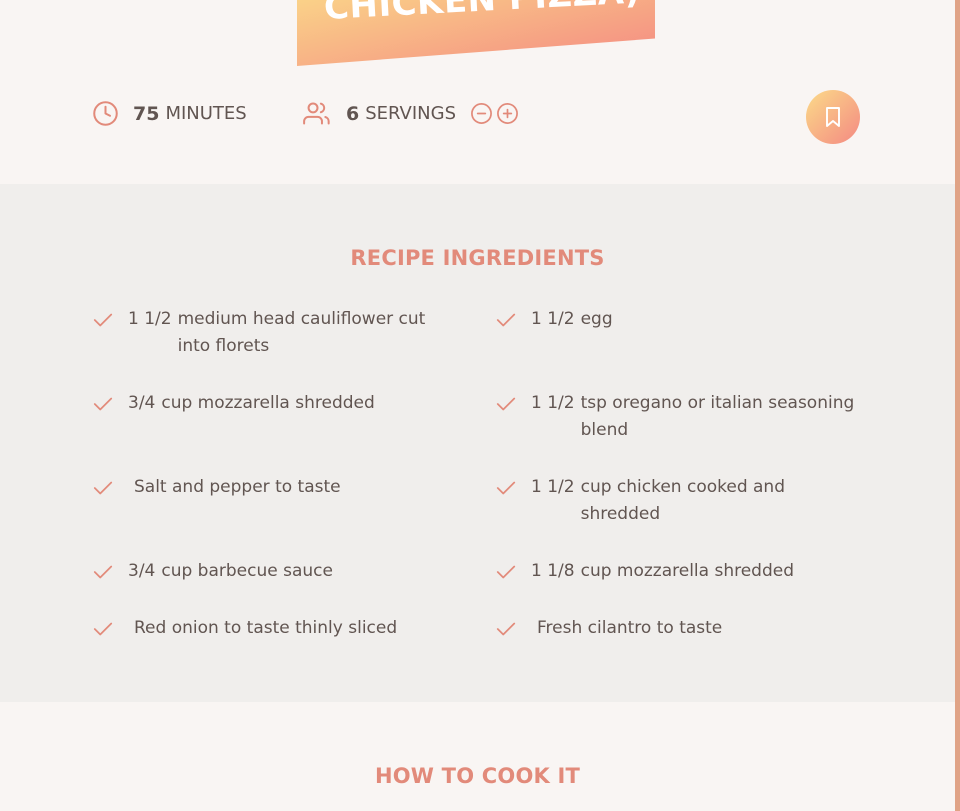 This screenshot has height=811, width=960. What do you see at coordinates (301, 332) in the screenshot?
I see `ingredient-description: medium head cauliflower cut into florets` at bounding box center [301, 332].